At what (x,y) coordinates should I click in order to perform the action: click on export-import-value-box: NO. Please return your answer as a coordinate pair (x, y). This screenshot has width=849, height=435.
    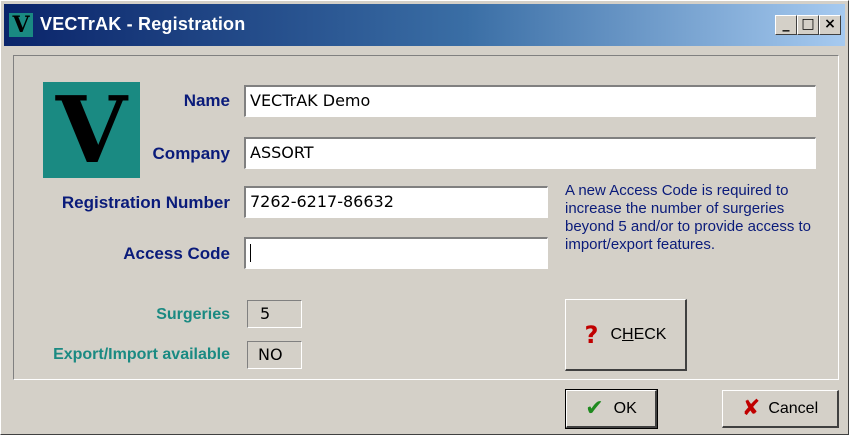
    Looking at the image, I should click on (274, 355).